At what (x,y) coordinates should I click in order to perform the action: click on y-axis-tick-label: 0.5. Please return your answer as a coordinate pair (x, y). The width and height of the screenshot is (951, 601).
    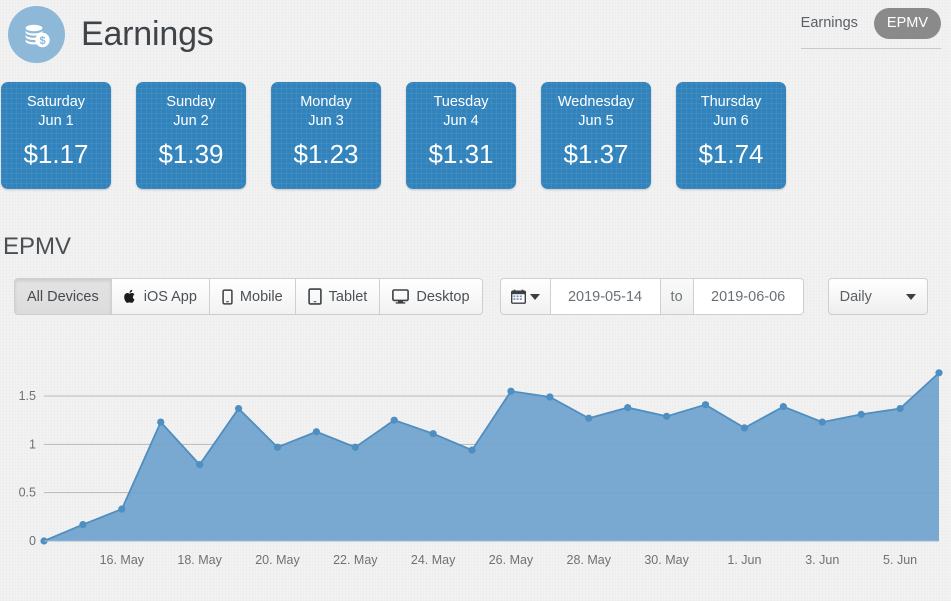
    Looking at the image, I should click on (27, 493).